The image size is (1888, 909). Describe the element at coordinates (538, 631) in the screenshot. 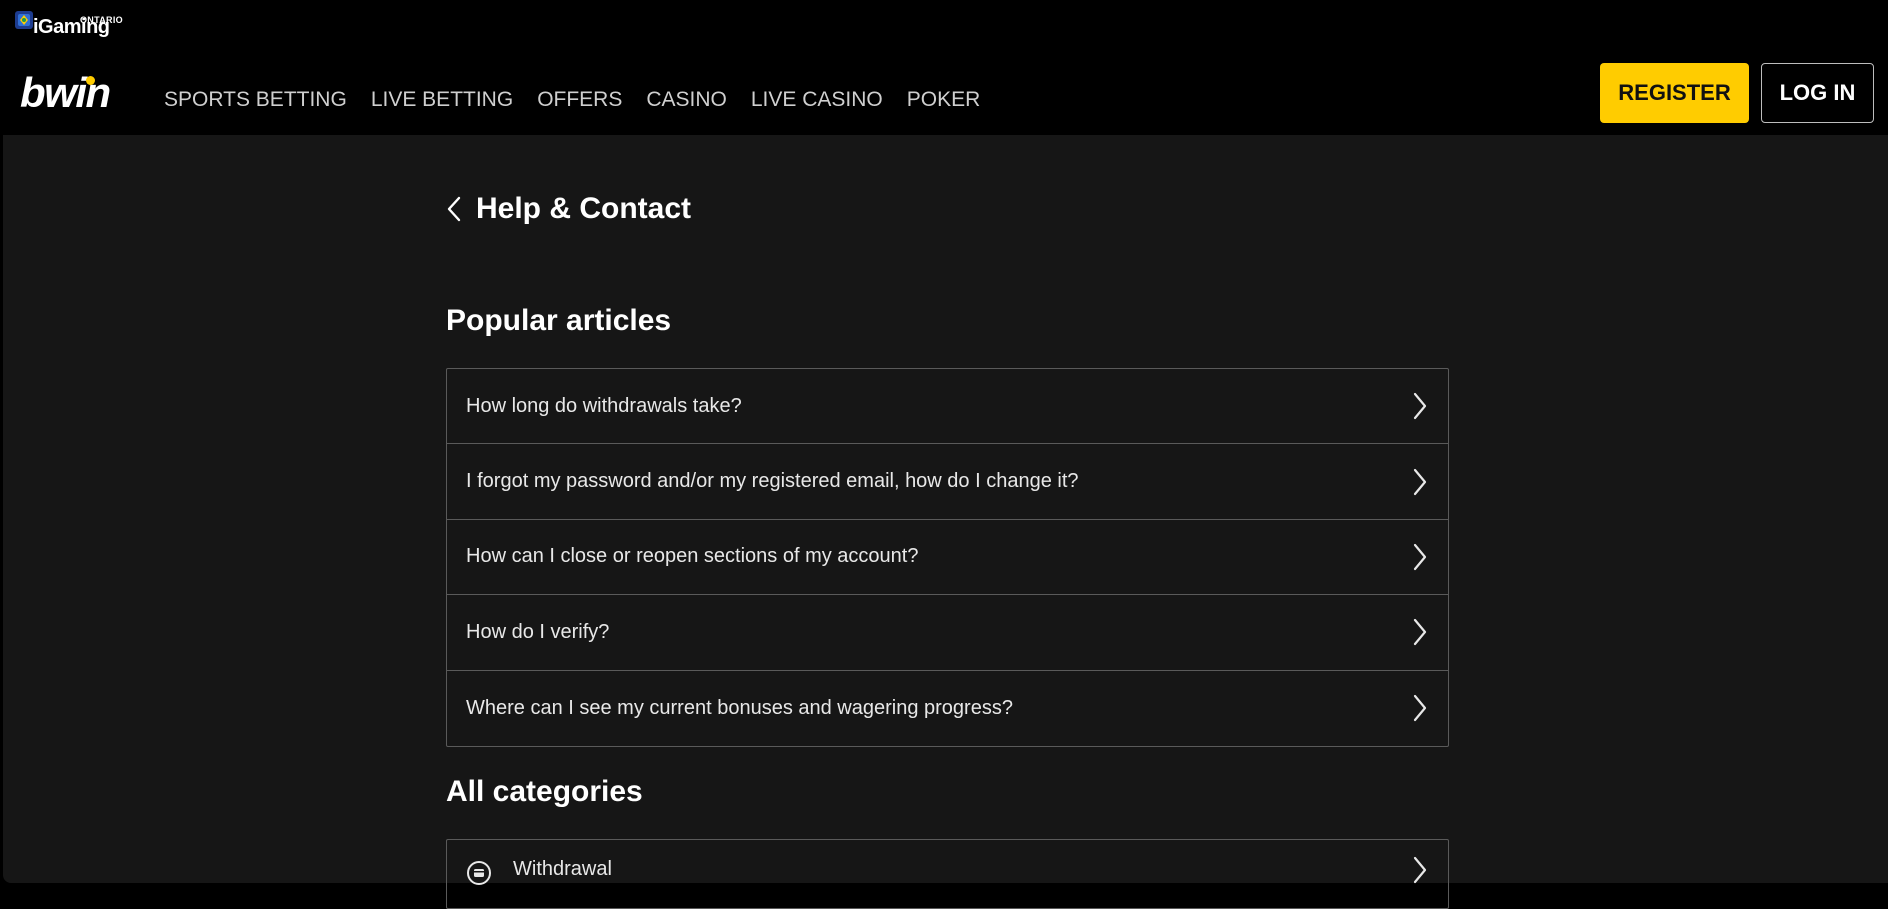

I see `article-label: How do I verify?` at that location.